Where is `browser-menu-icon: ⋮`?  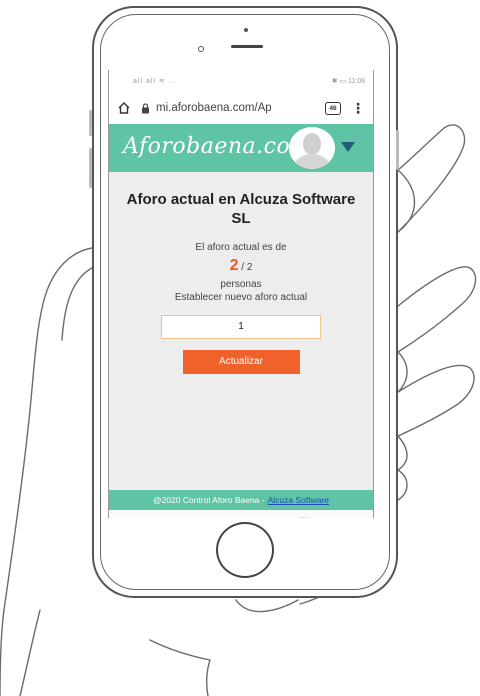 browser-menu-icon: ⋮ is located at coordinates (358, 108).